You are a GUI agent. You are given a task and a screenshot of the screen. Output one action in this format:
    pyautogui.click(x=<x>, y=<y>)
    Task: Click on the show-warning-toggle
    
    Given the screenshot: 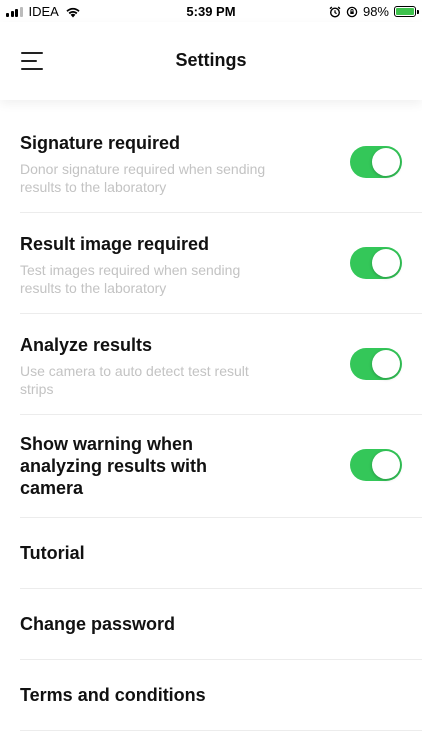 What is the action you would take?
    pyautogui.click(x=376, y=465)
    